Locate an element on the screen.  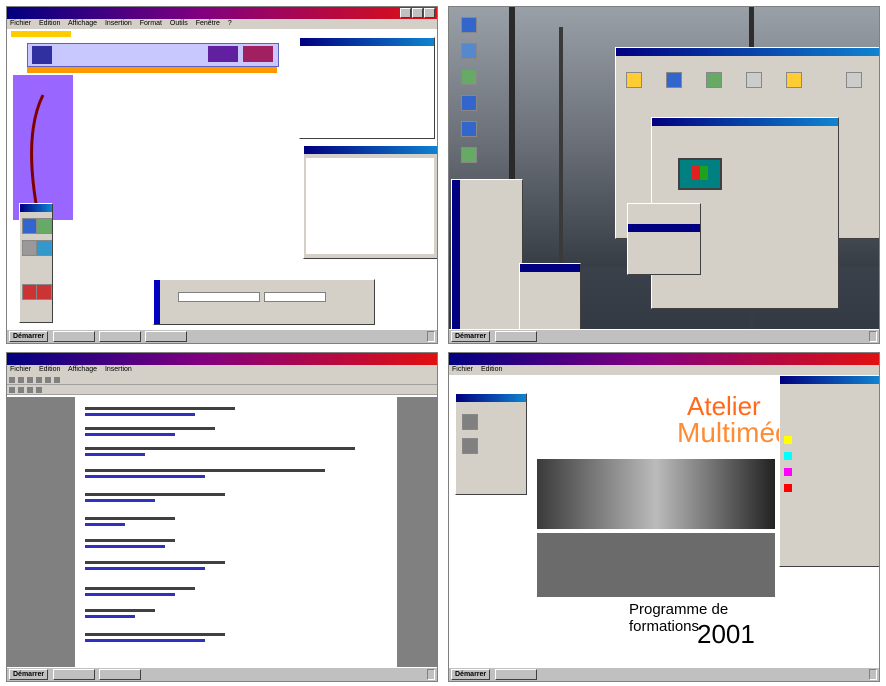
web-sidebar is located at coordinates (43, 147).